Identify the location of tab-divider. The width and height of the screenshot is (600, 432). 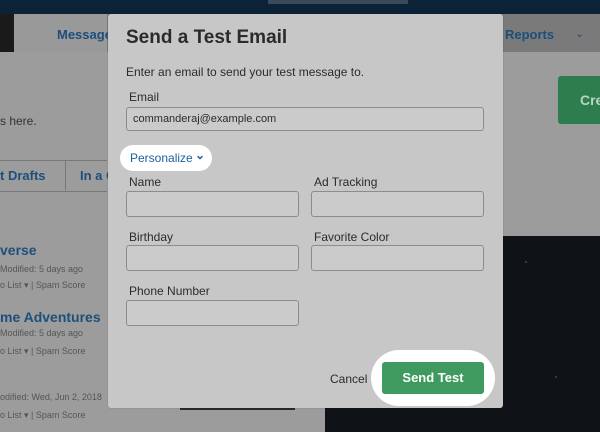
(65, 175).